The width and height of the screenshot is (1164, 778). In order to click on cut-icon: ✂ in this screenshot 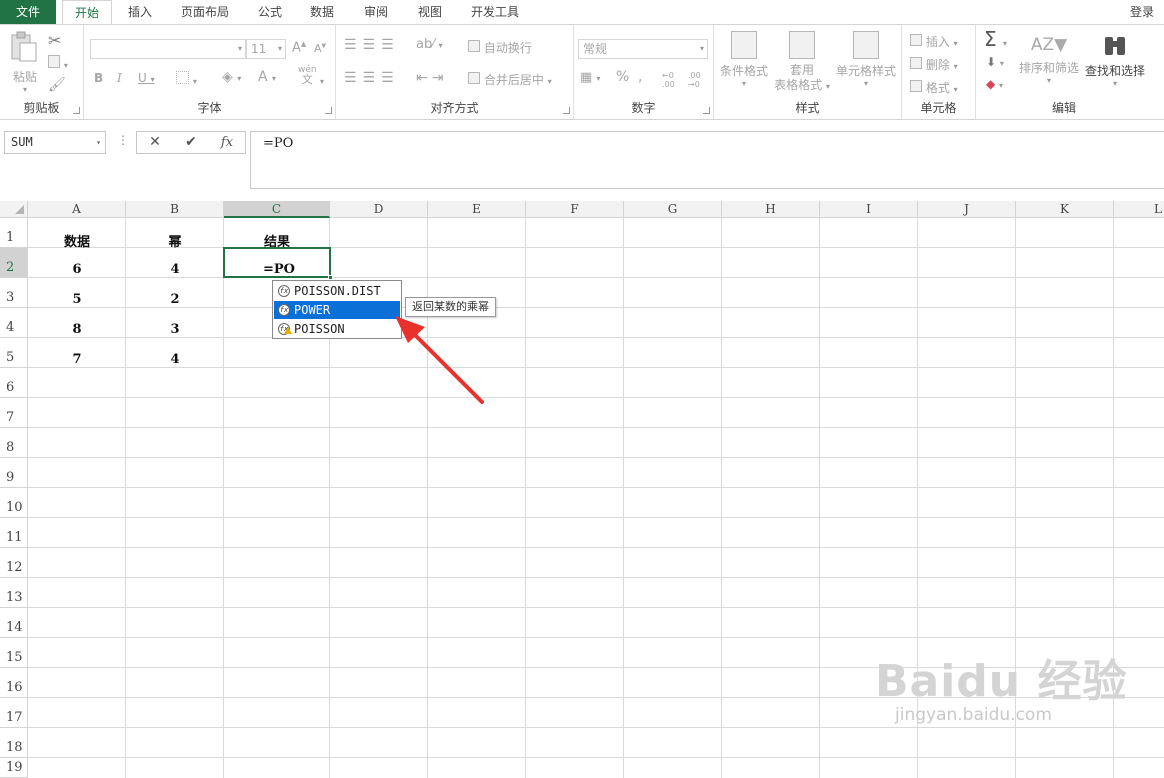, I will do `click(54, 40)`.